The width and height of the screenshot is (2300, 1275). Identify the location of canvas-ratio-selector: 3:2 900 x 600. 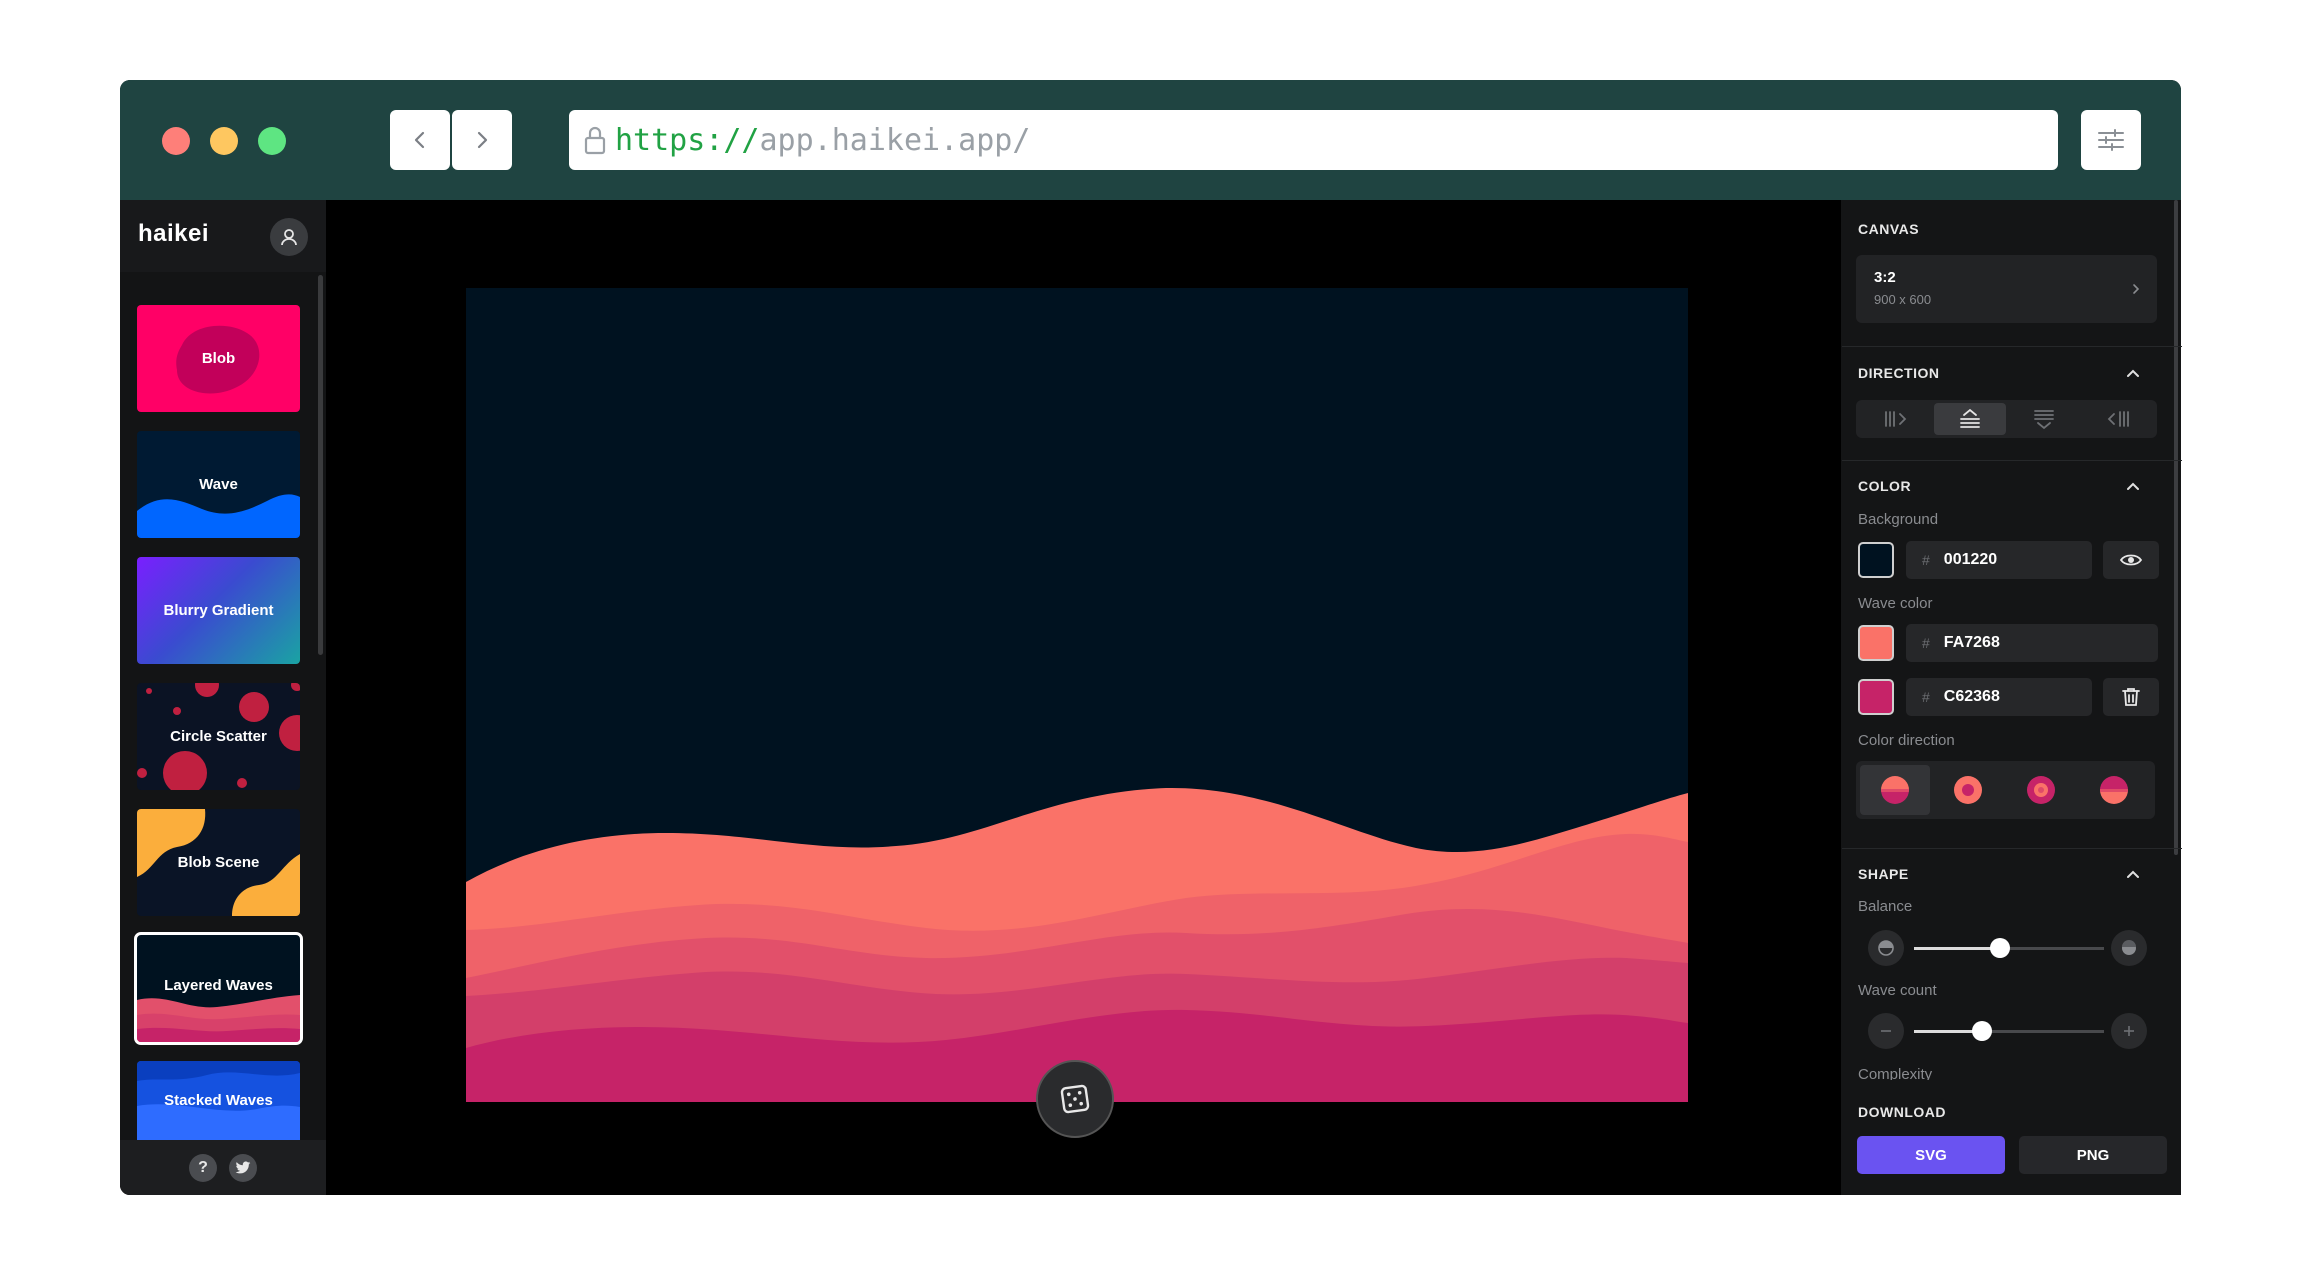
(2006, 289).